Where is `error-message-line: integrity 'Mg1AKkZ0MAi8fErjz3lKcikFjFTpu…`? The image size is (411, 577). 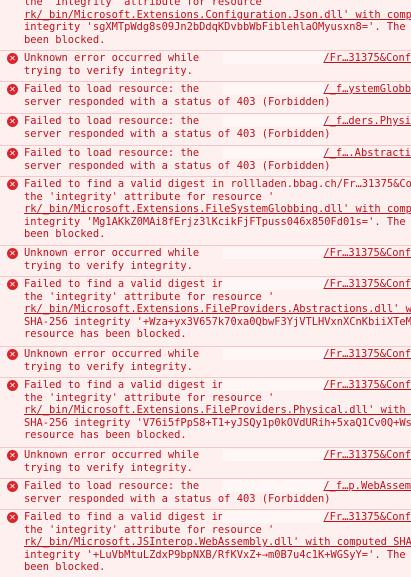 error-message-line: integrity 'Mg1AKkZ0MAi8fErjz3lKcikFjFTpu… is located at coordinates (217, 221).